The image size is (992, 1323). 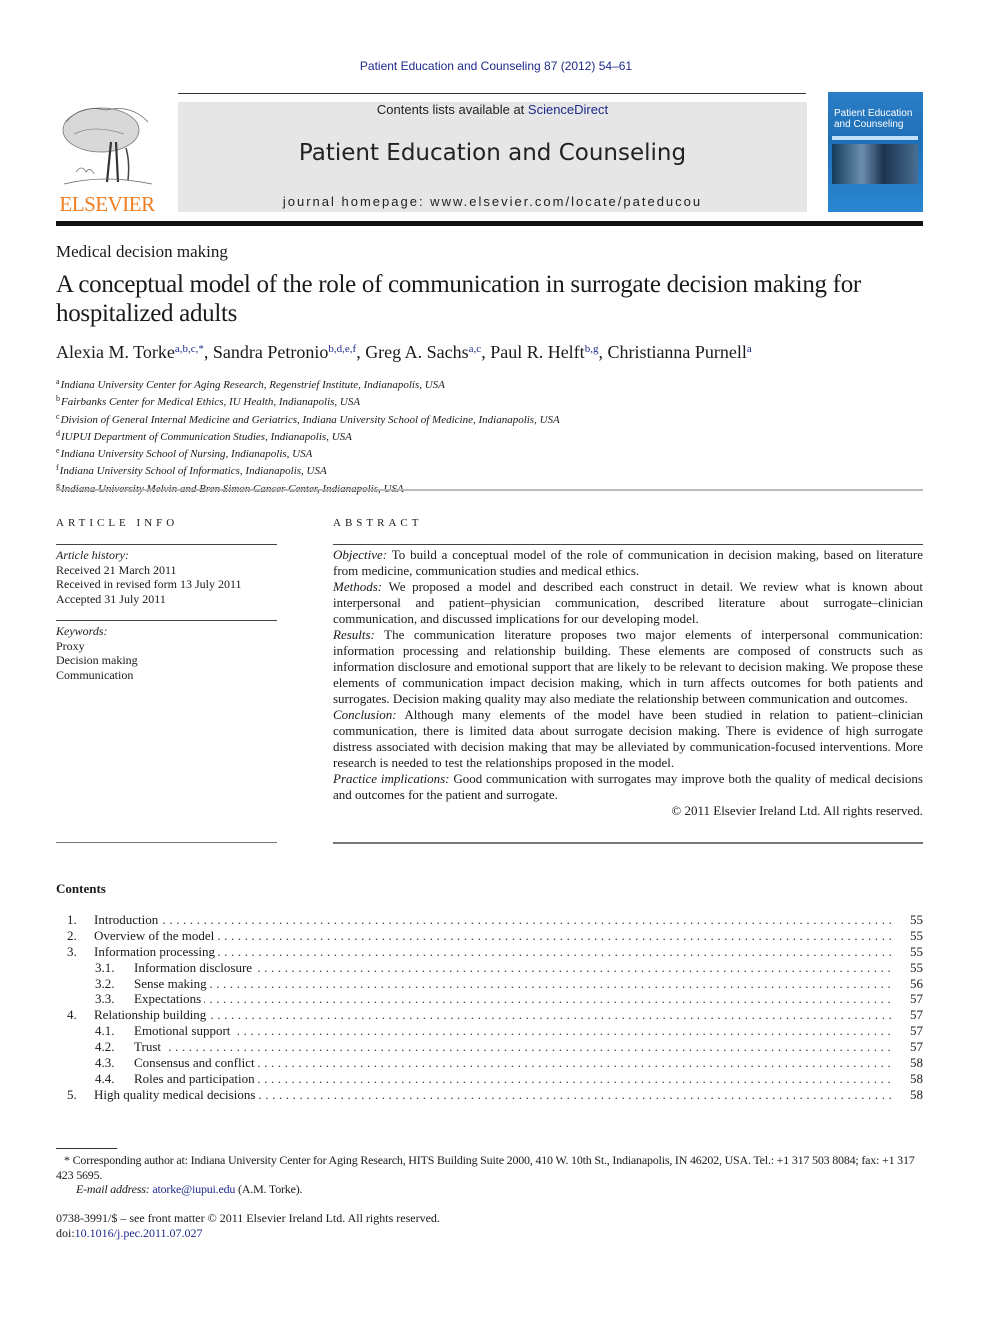 I want to click on toc-entry-title: Information processing, so click(x=156, y=951).